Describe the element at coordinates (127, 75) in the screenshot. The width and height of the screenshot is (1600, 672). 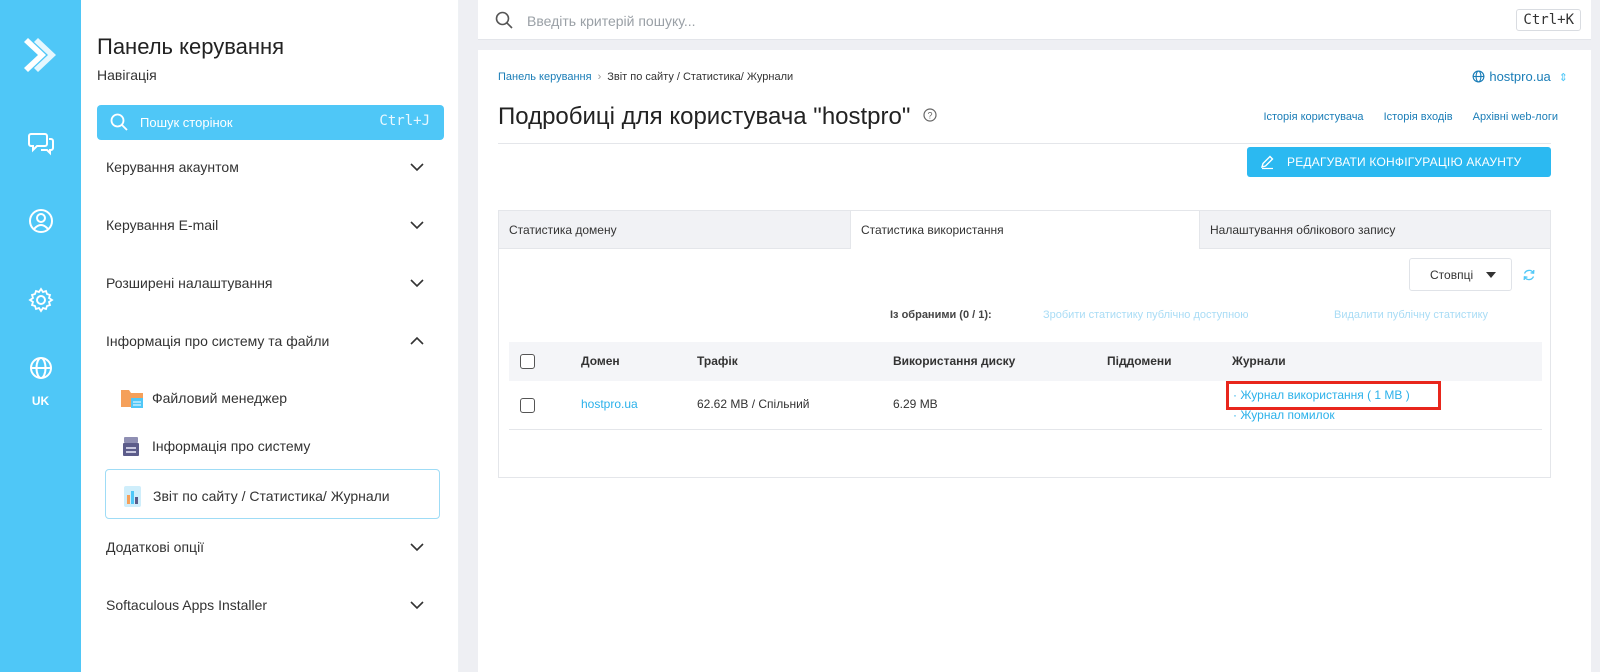
I see `sidebar-subtitle: Навігація` at that location.